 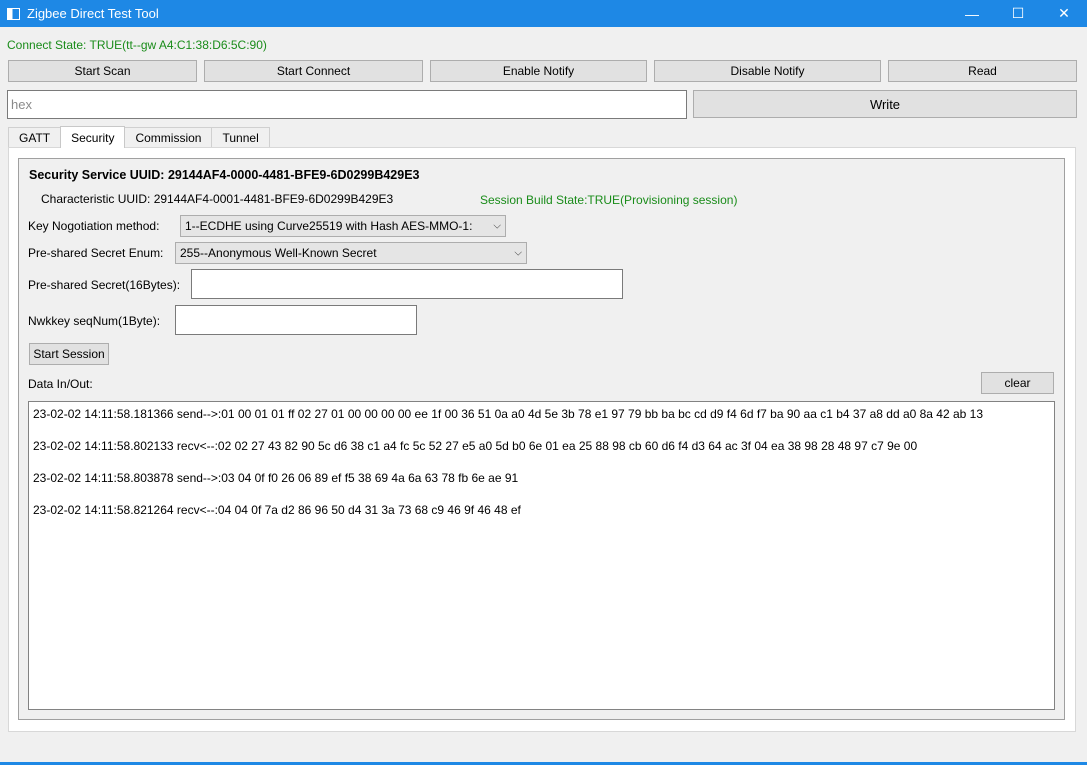 I want to click on key-method-label: Key Nogotiation method:, so click(x=94, y=226).